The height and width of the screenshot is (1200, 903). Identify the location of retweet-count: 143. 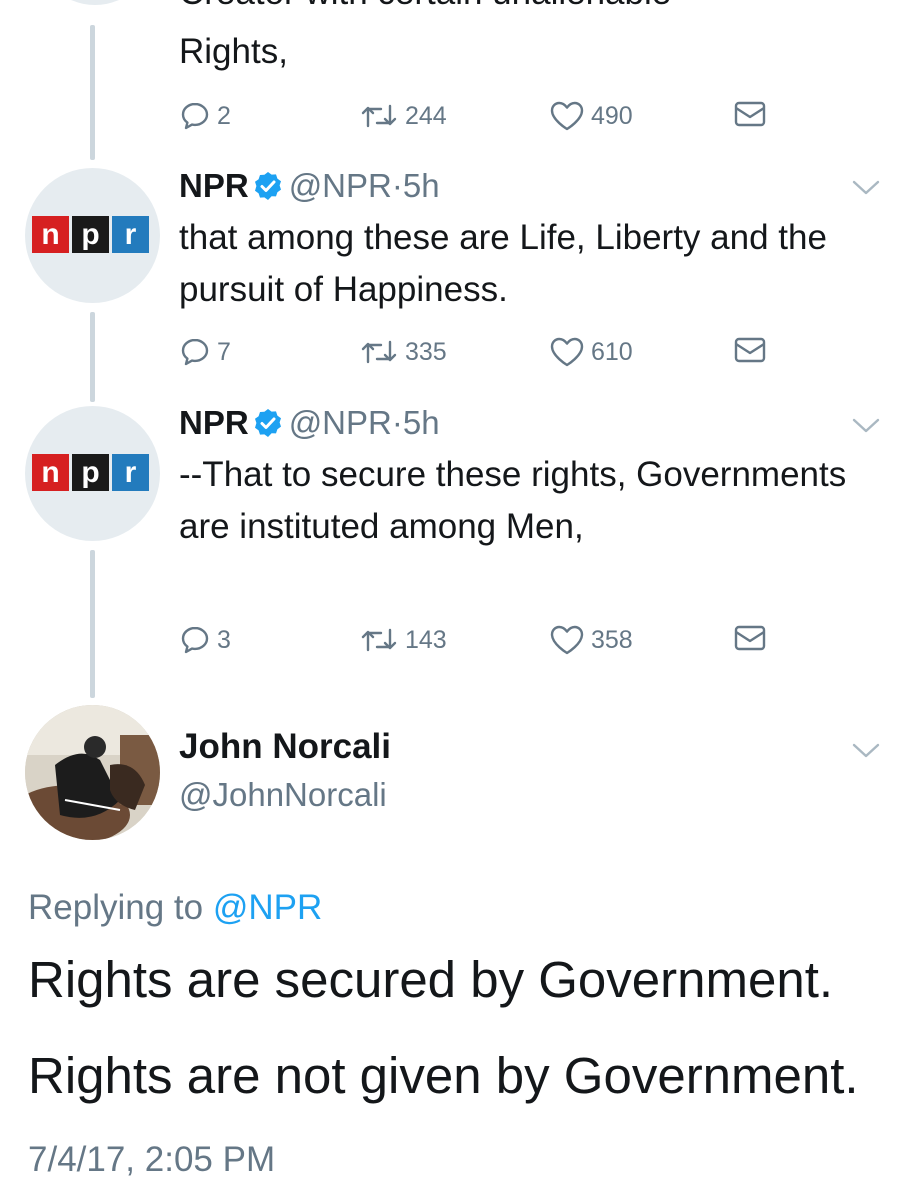
(426, 639).